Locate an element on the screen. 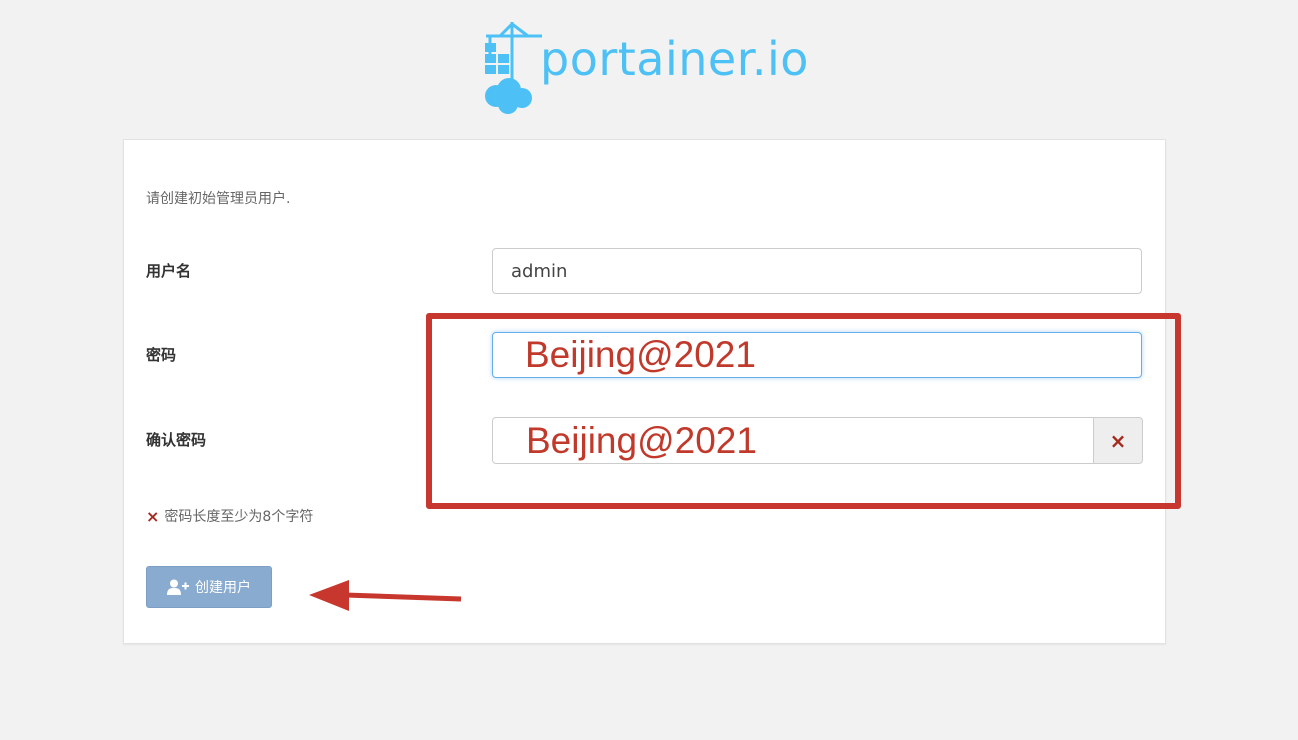 The width and height of the screenshot is (1298, 740). confirm-password-label: 确认密码 is located at coordinates (176, 440).